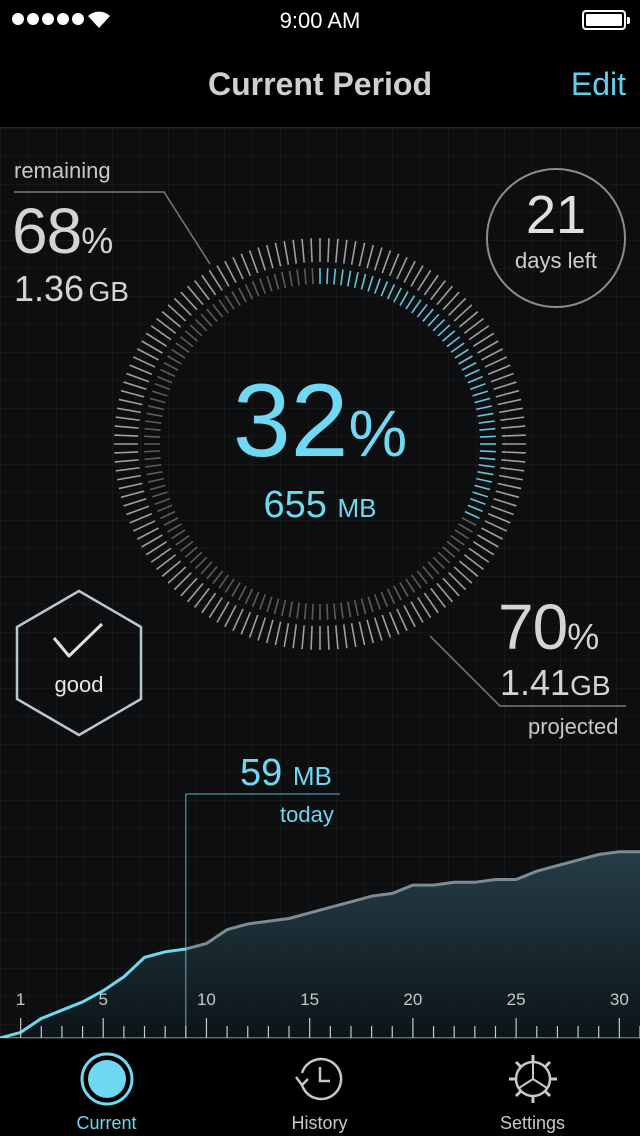 This screenshot has height=1136, width=640. I want to click on settings-icon, so click(532, 1079).